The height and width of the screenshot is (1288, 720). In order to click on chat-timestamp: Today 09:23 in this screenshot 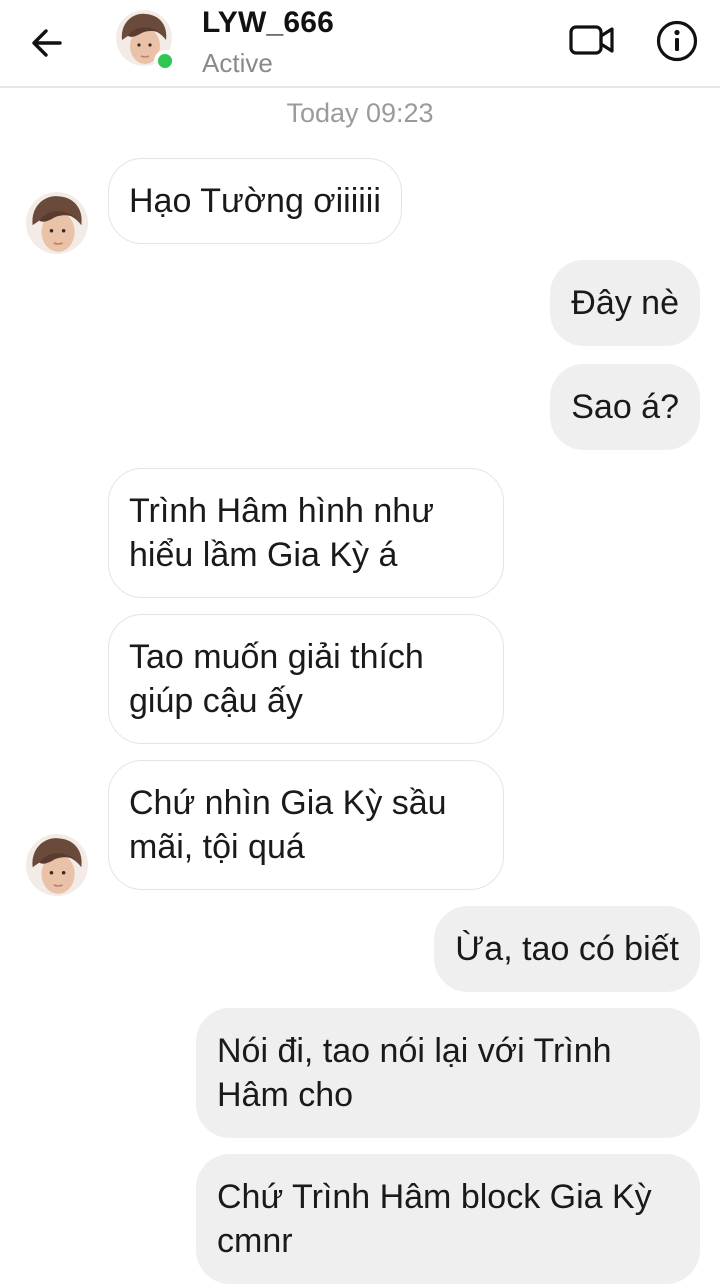, I will do `click(360, 113)`.